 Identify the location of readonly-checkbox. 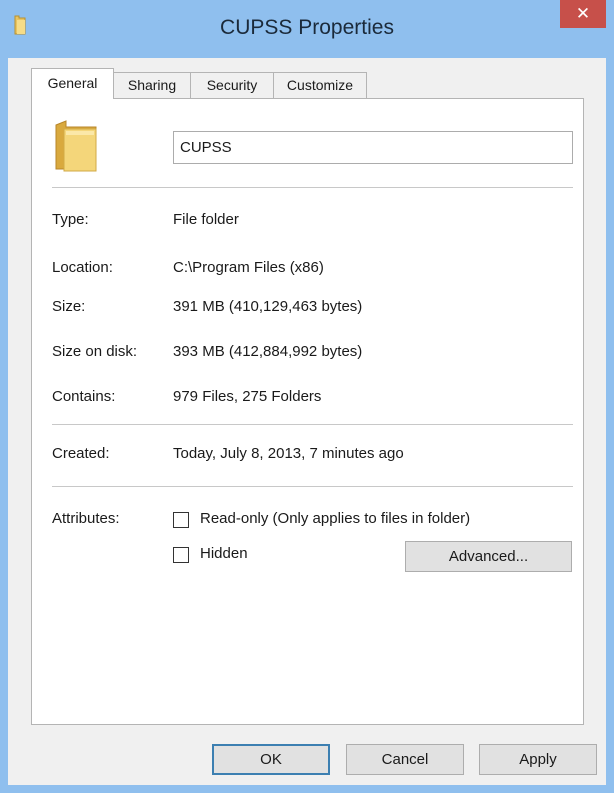
(181, 520).